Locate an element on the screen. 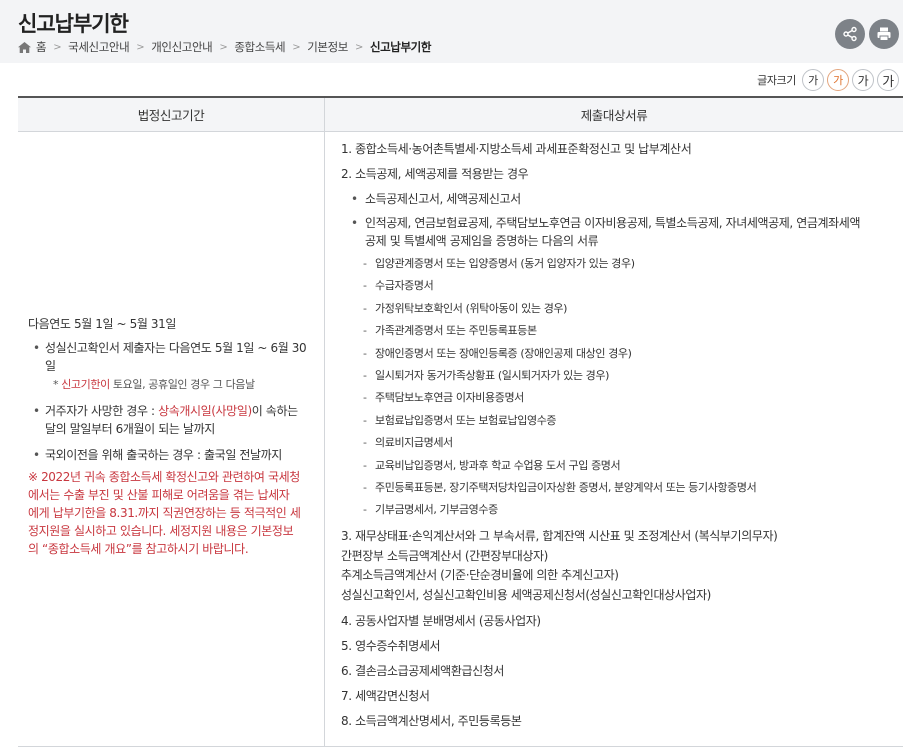 This screenshot has height=748, width=903. note-highlight: 신고기한이 is located at coordinates (85, 384).